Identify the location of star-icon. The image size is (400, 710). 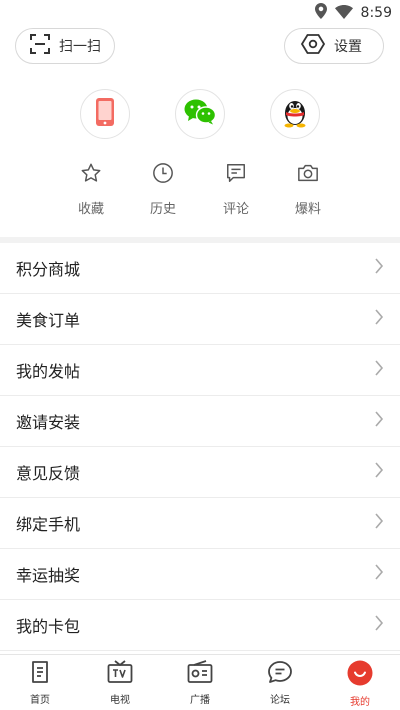
(91, 175).